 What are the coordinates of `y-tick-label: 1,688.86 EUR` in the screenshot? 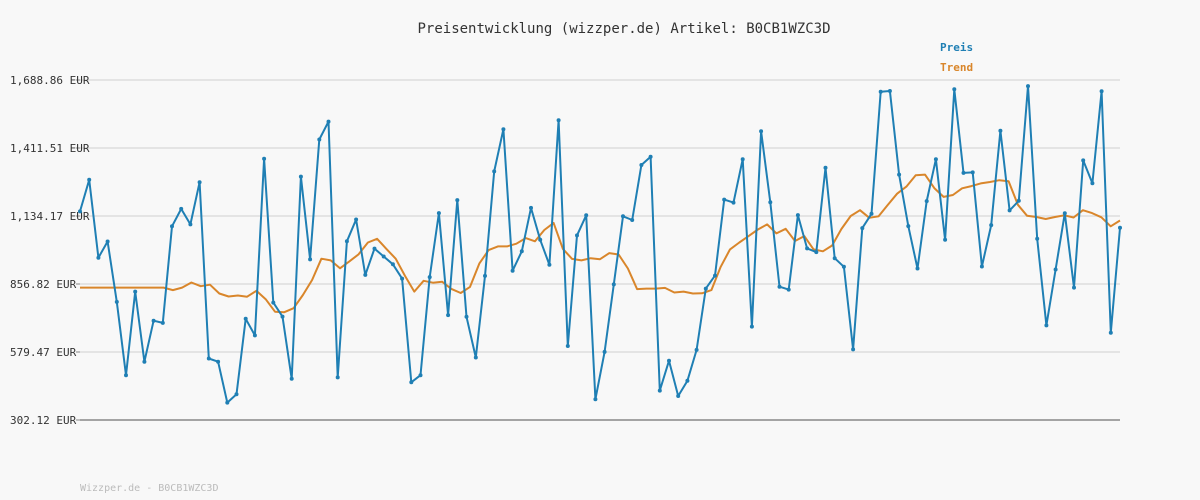 It's located at (50, 80).